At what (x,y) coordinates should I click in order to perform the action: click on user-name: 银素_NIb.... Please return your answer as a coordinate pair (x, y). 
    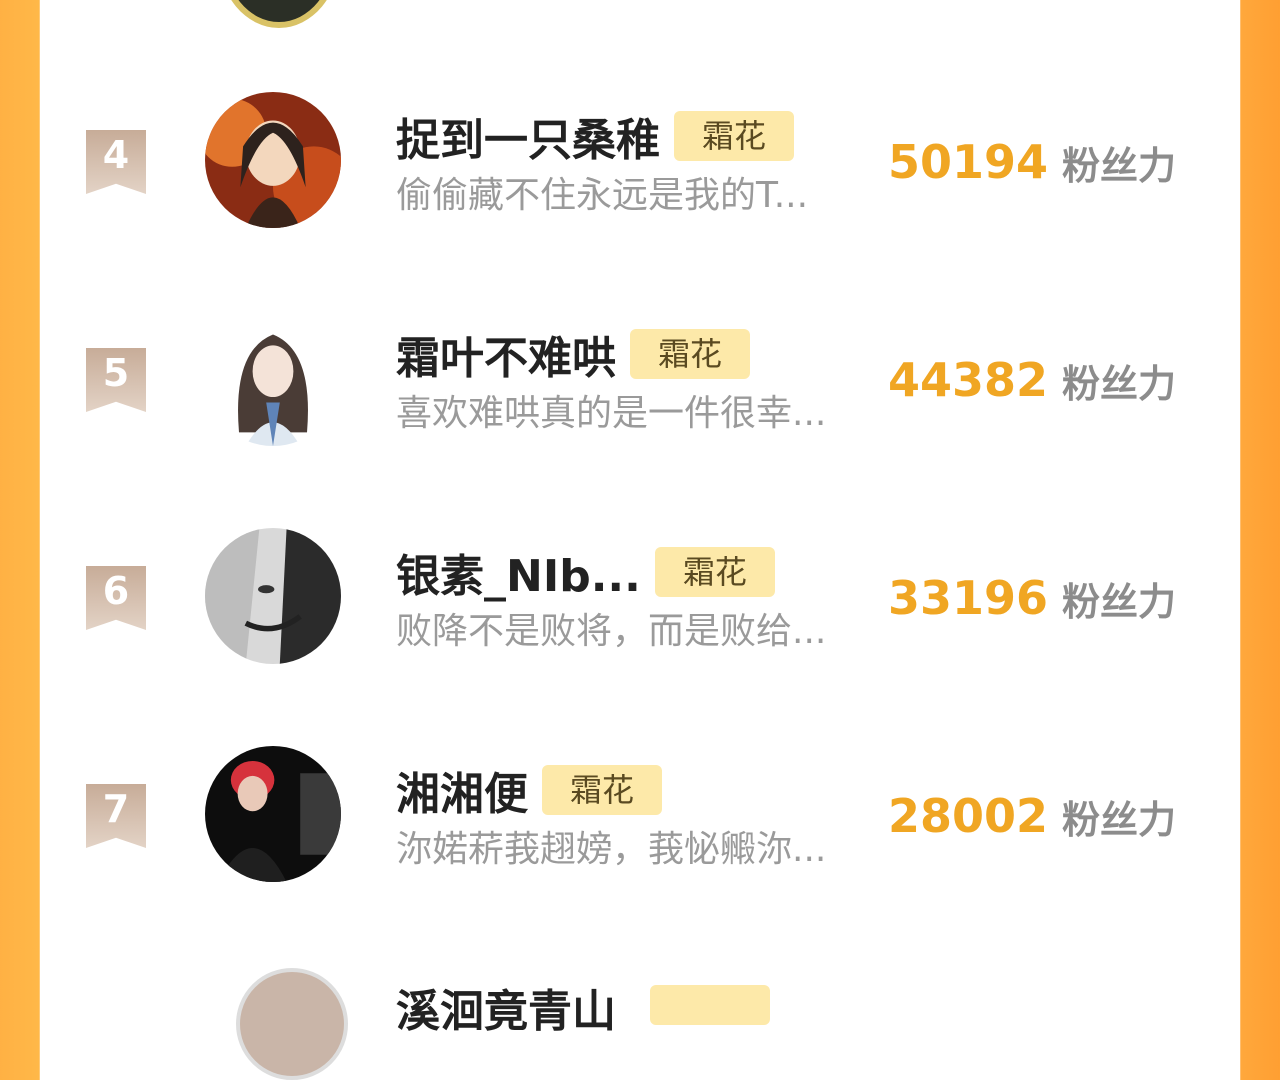
    Looking at the image, I should click on (518, 572).